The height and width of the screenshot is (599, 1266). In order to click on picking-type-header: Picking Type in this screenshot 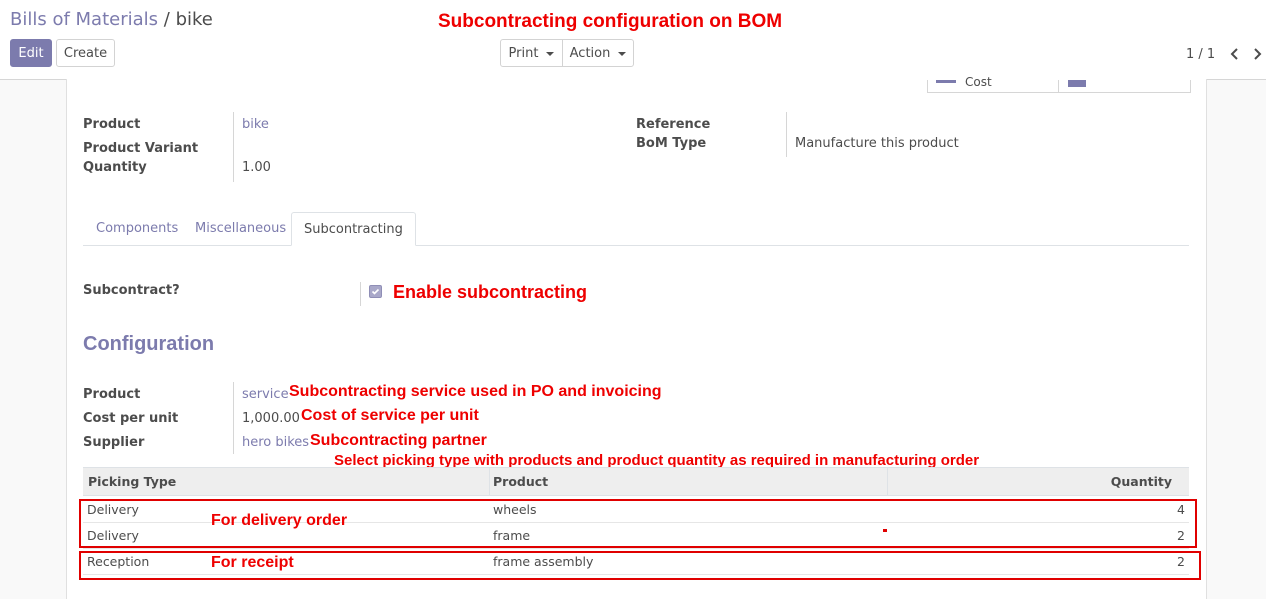, I will do `click(132, 481)`.